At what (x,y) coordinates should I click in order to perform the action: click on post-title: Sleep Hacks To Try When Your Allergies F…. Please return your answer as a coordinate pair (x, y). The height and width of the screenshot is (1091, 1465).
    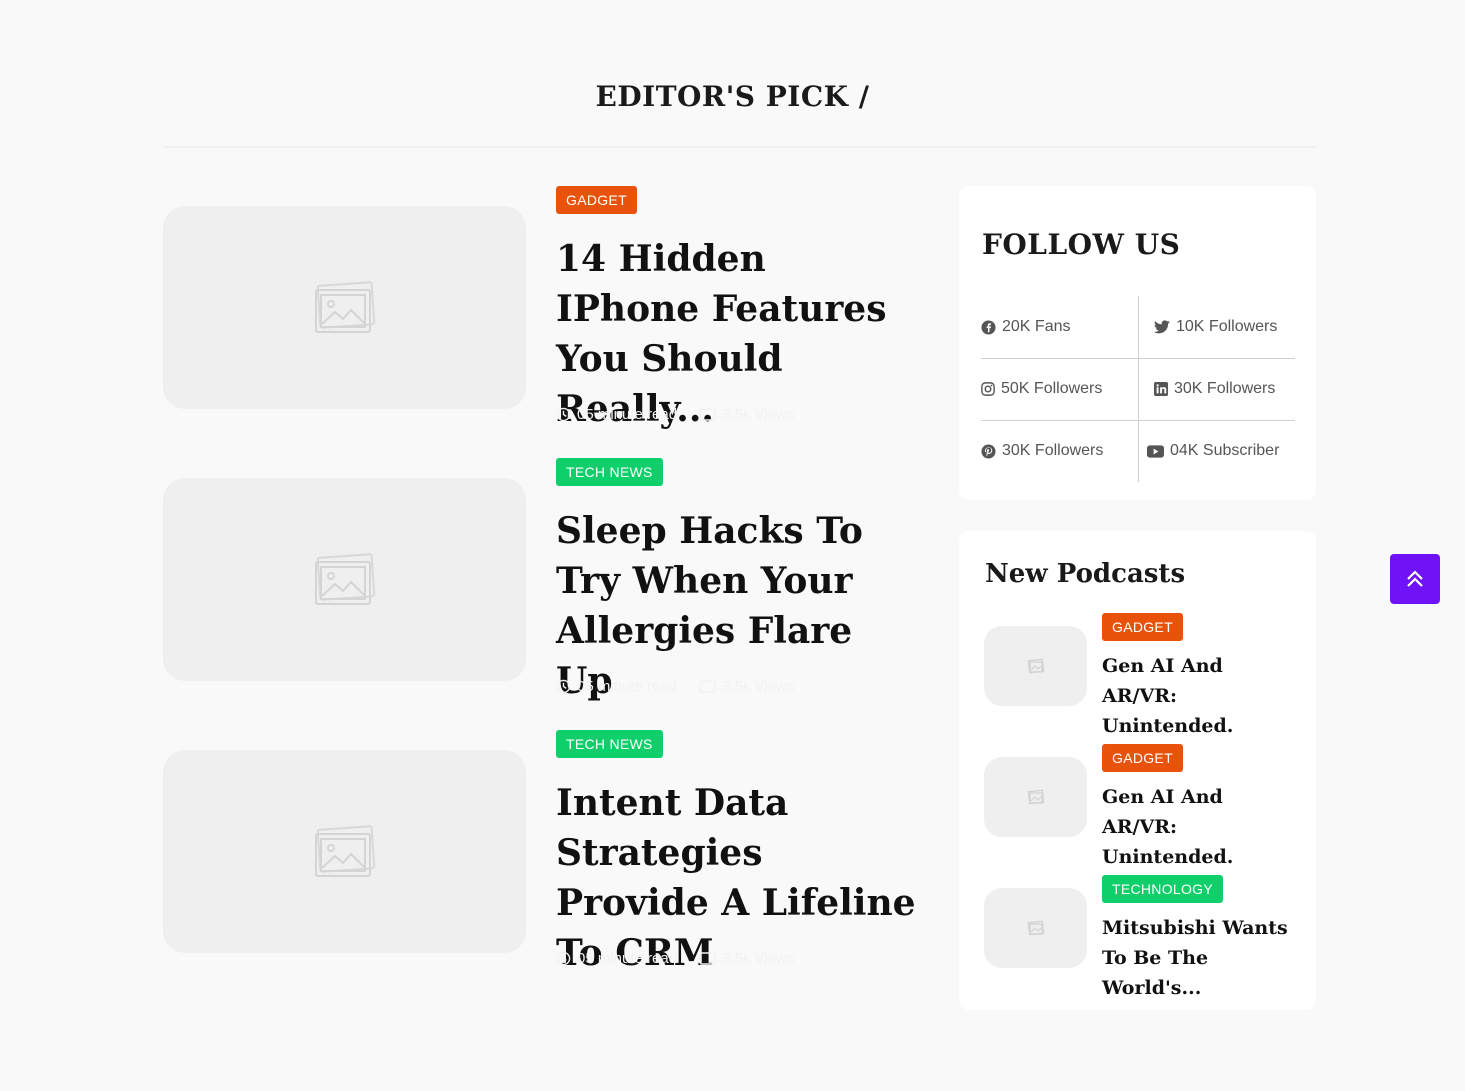
    Looking at the image, I should click on (736, 606).